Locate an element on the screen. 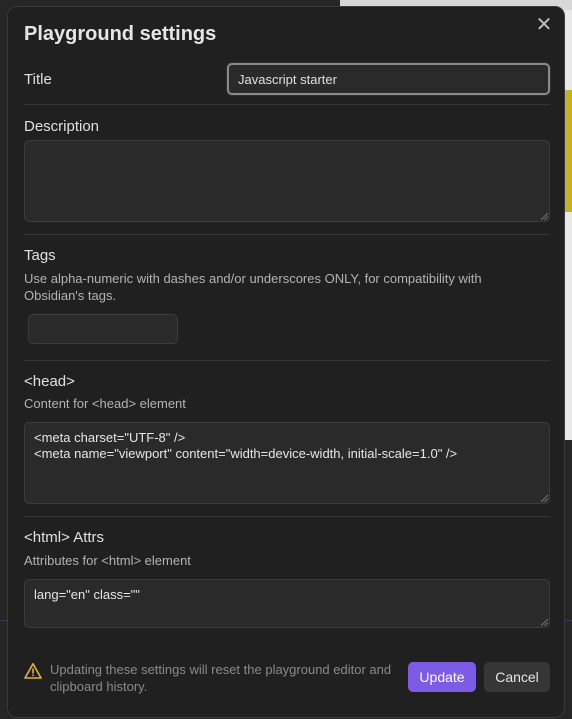 Image resolution: width=572 pixels, height=719 pixels. head-label: <head> is located at coordinates (49, 381).